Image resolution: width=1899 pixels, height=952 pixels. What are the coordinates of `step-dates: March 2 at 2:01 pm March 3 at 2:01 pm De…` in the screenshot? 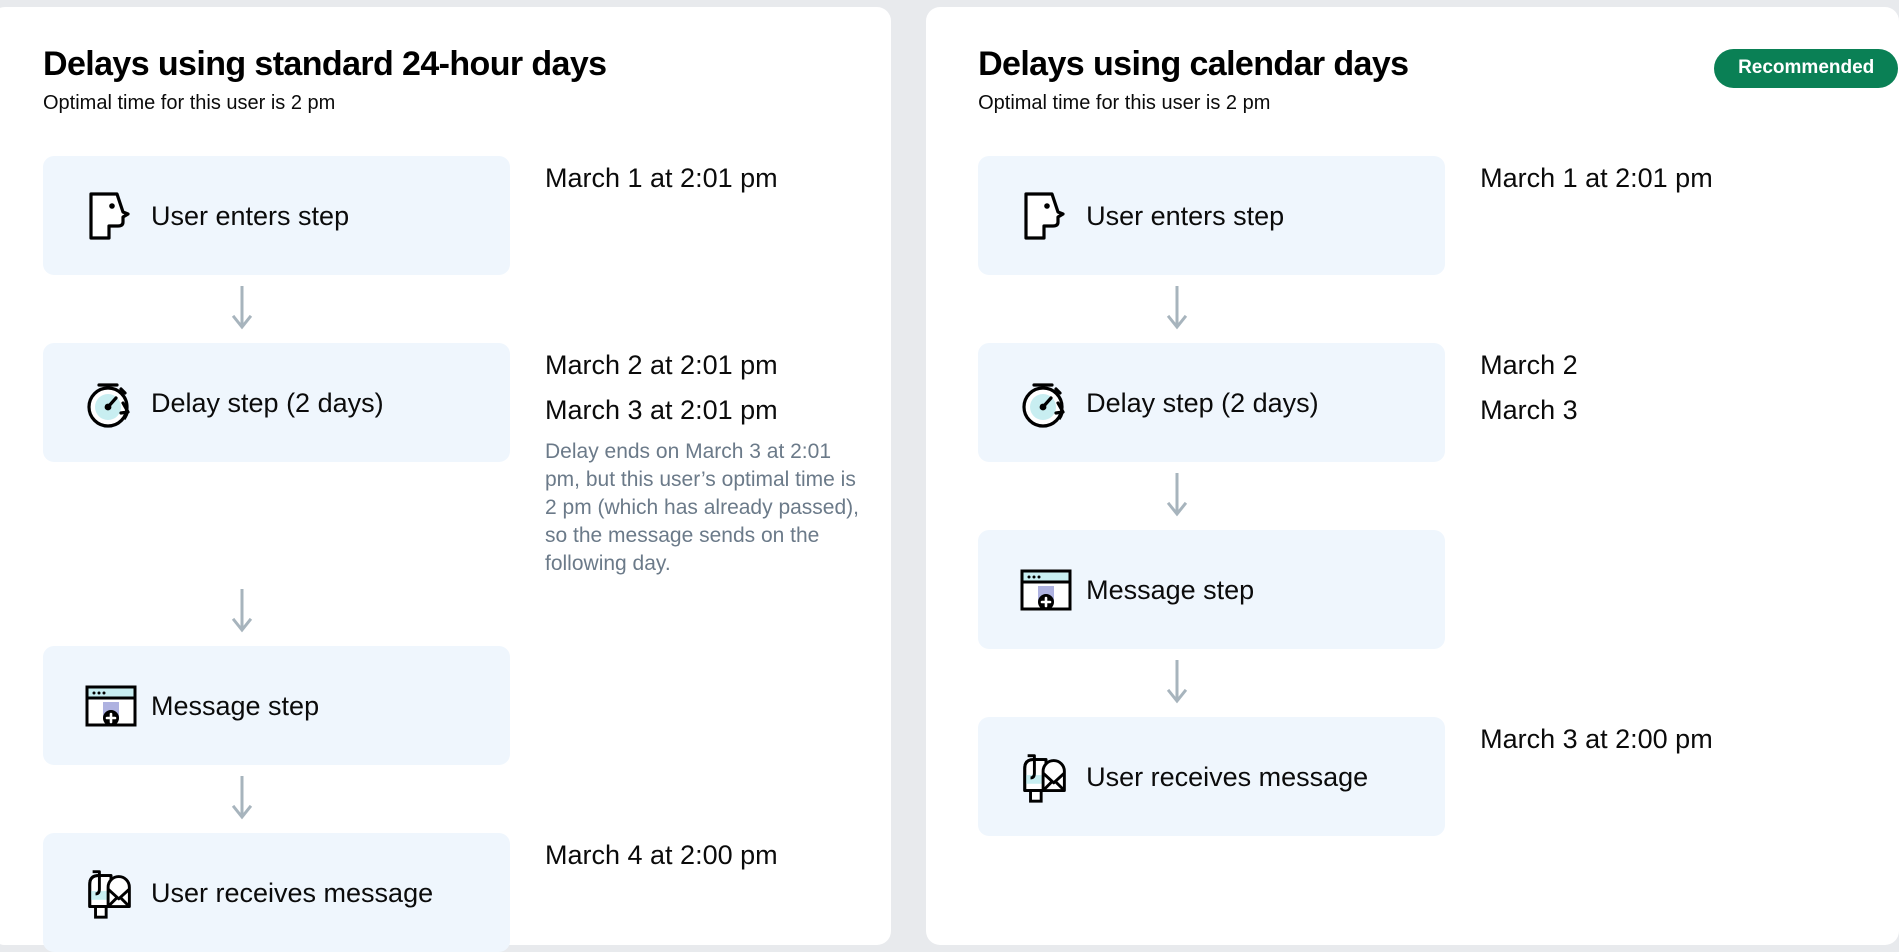 It's located at (684, 460).